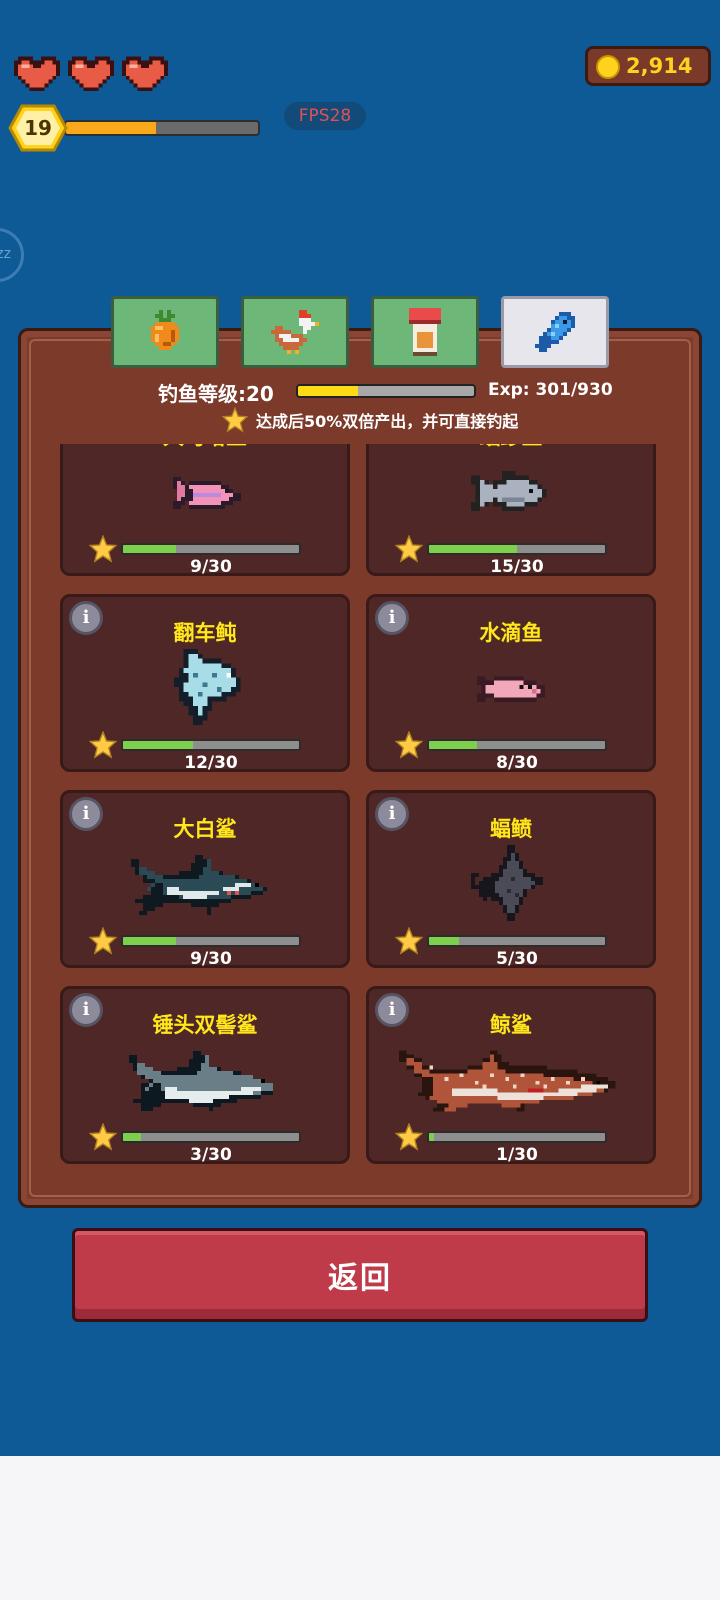 The height and width of the screenshot is (1600, 720). What do you see at coordinates (511, 829) in the screenshot?
I see `fish-name: 蝠鲼` at bounding box center [511, 829].